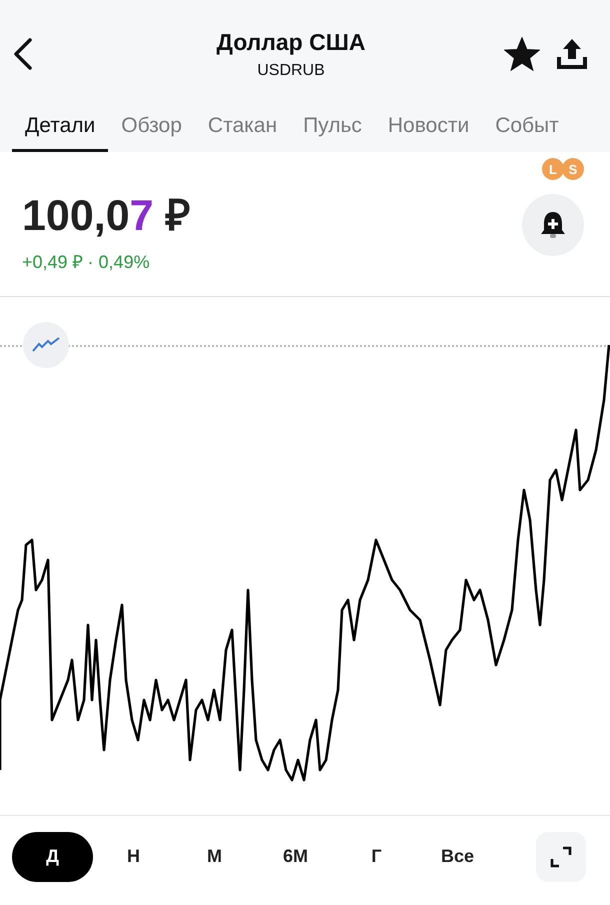  What do you see at coordinates (151, 127) in the screenshot?
I see `tab: Обзор` at bounding box center [151, 127].